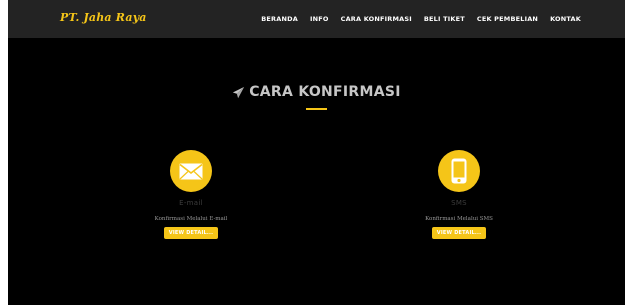 This screenshot has height=305, width=633. I want to click on paper-plane-icon, so click(239, 92).